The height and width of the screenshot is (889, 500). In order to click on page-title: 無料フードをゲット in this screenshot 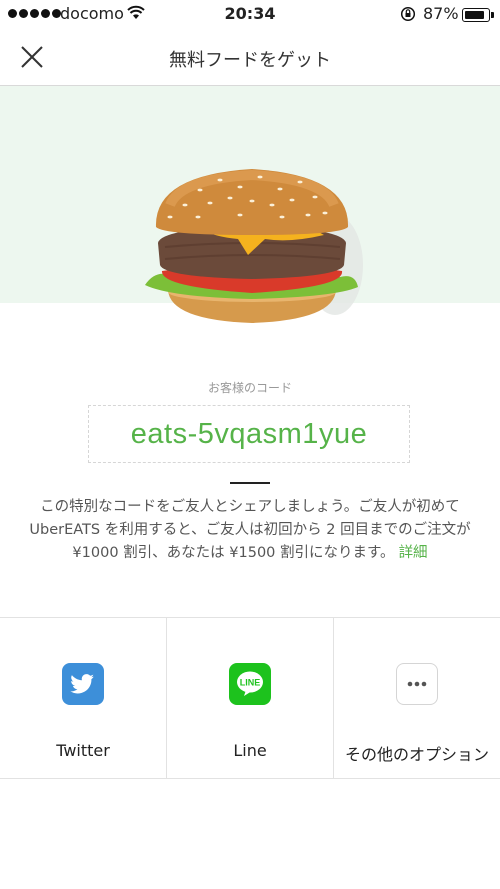, I will do `click(250, 60)`.